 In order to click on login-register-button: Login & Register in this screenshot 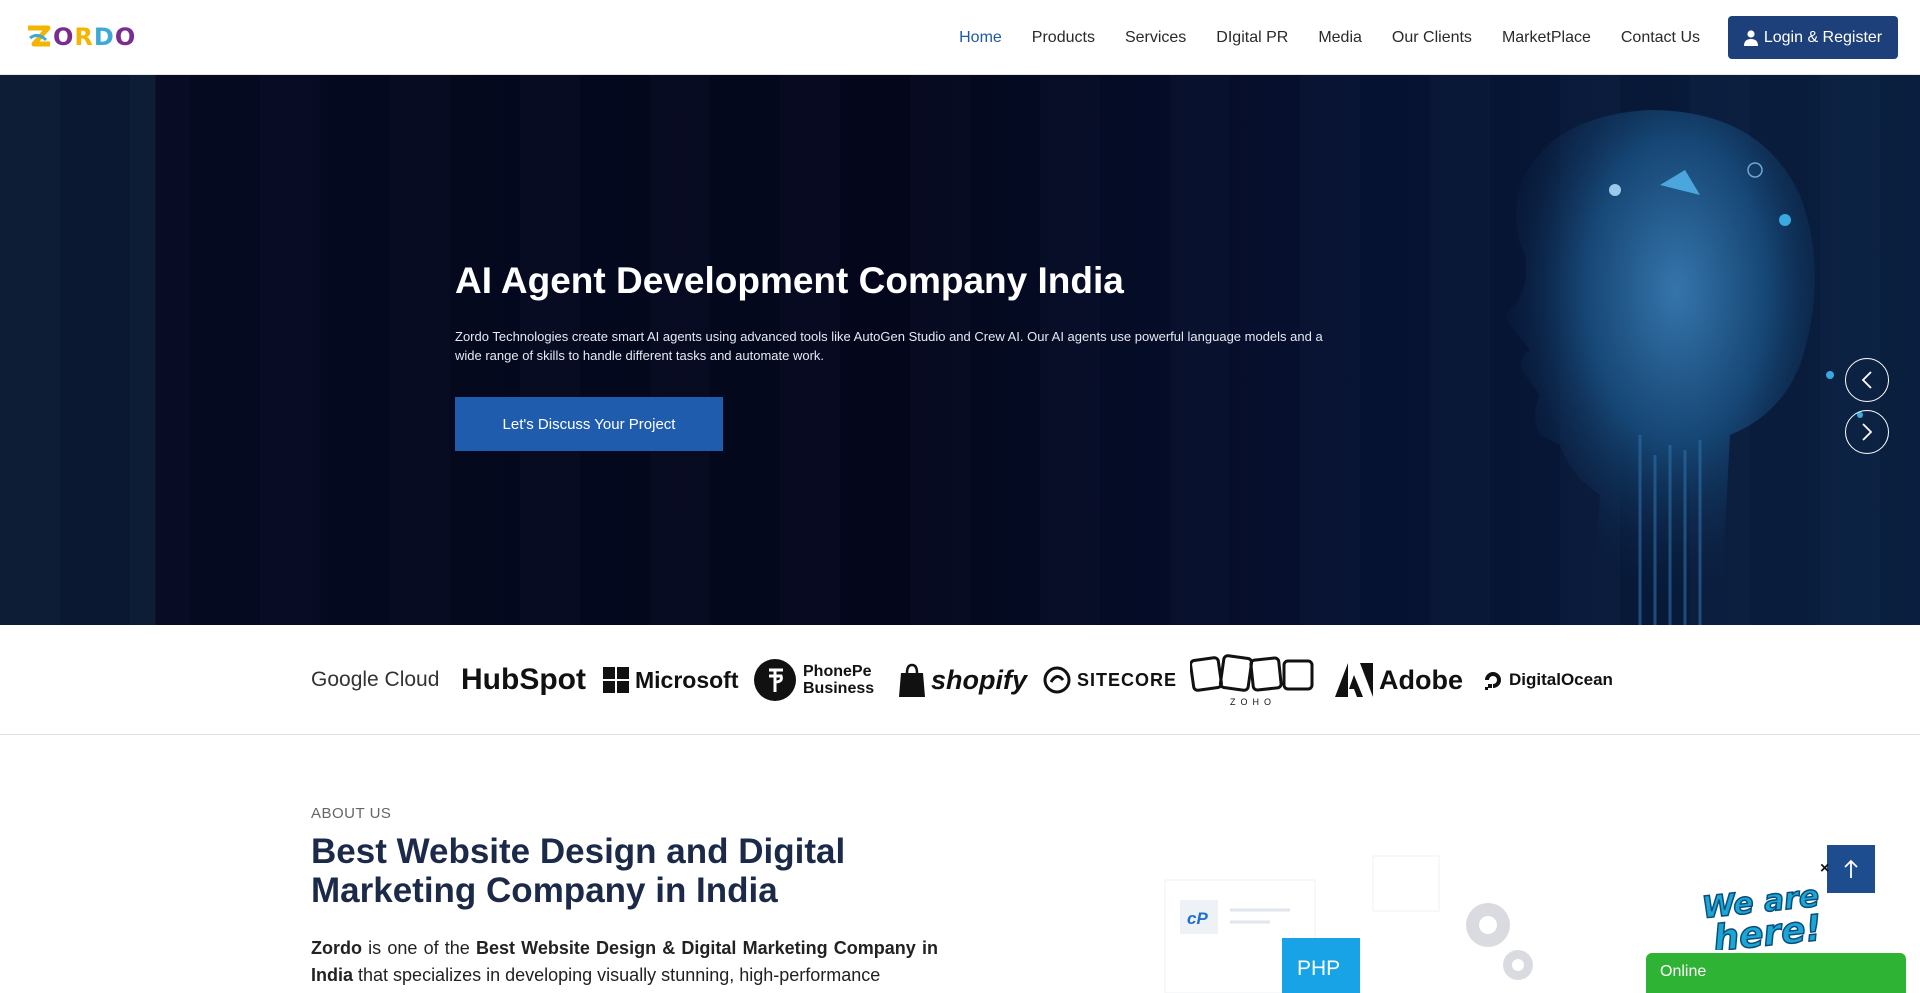, I will do `click(1813, 37)`.